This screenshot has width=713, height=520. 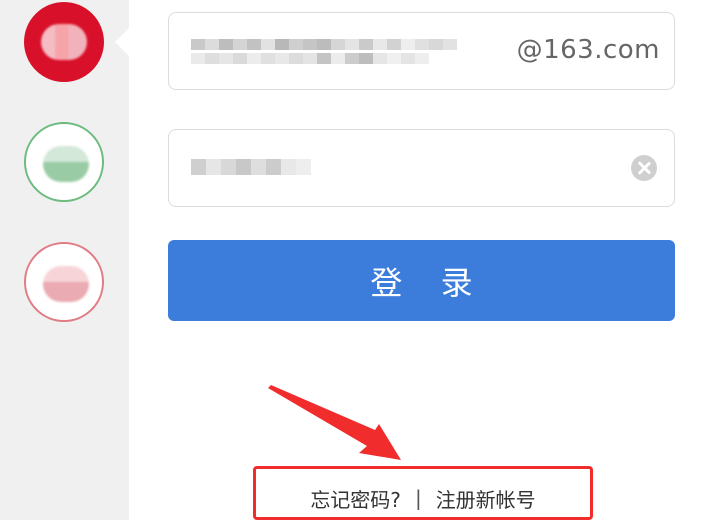 I want to click on login-button: 登 录, so click(x=421, y=280).